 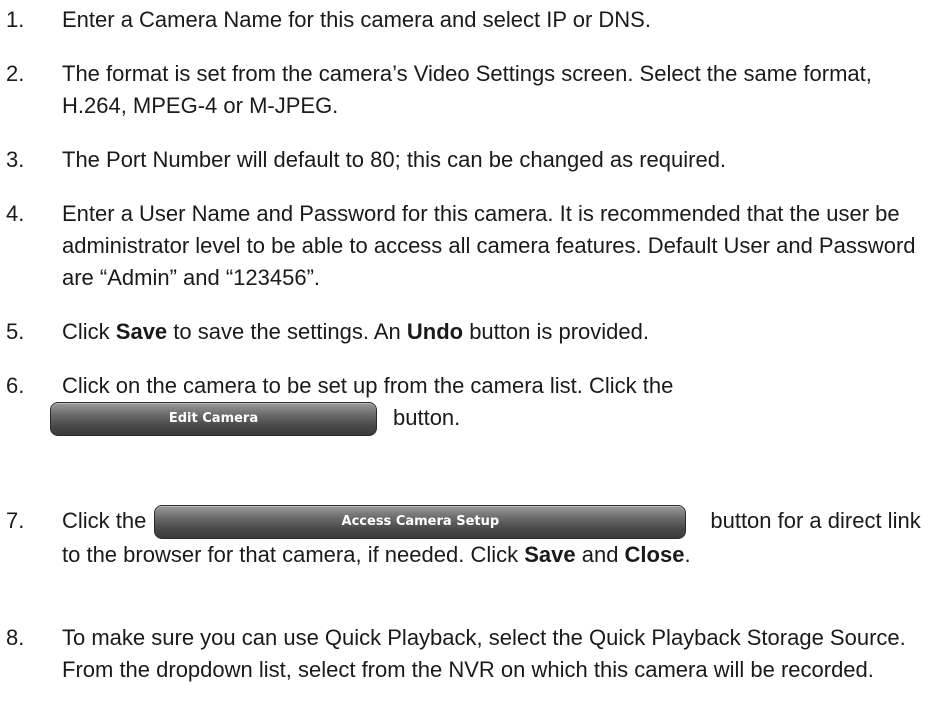 I want to click on text-segment: to save the settings. An, so click(x=287, y=331).